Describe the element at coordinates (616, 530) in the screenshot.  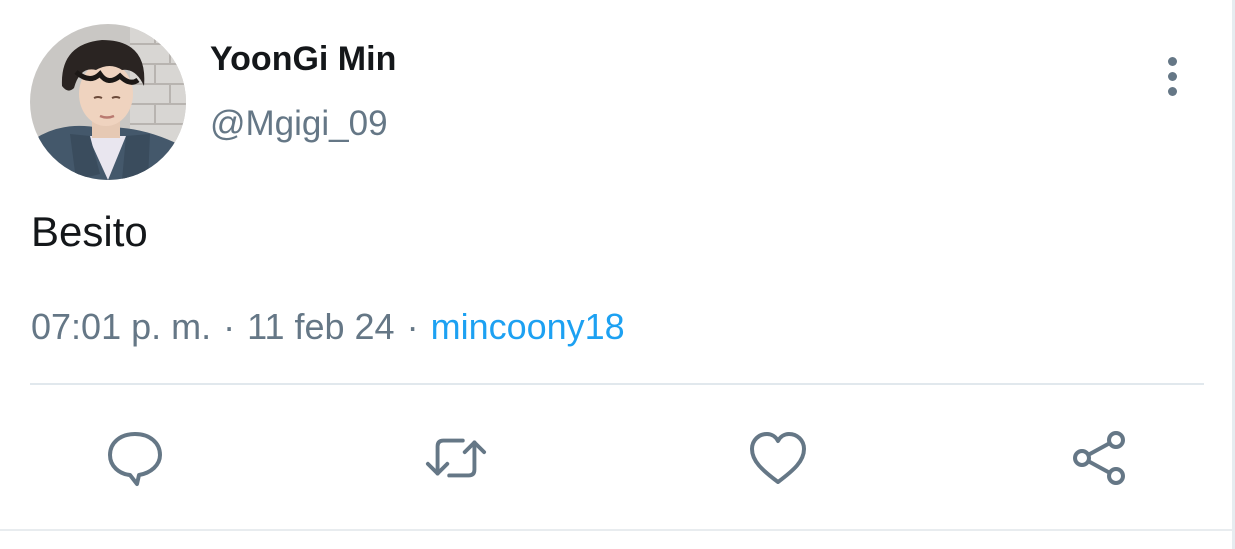
I see `bottom-divider` at that location.